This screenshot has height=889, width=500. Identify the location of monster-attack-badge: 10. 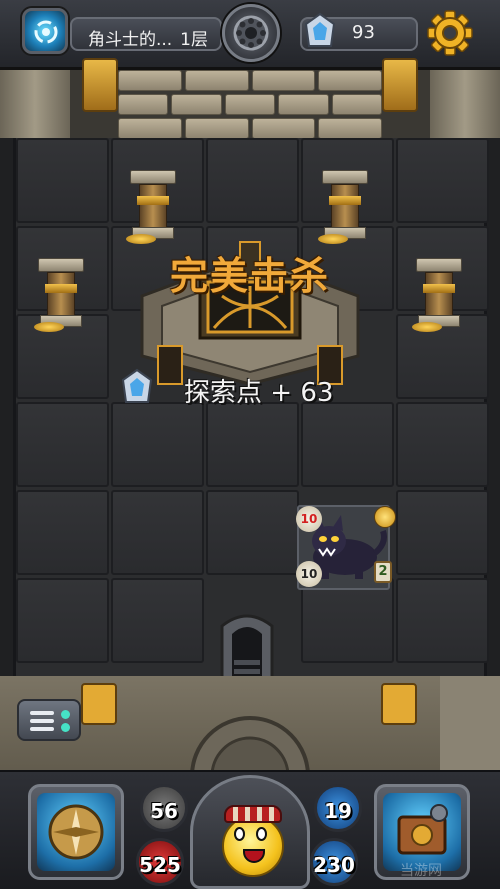
(309, 519).